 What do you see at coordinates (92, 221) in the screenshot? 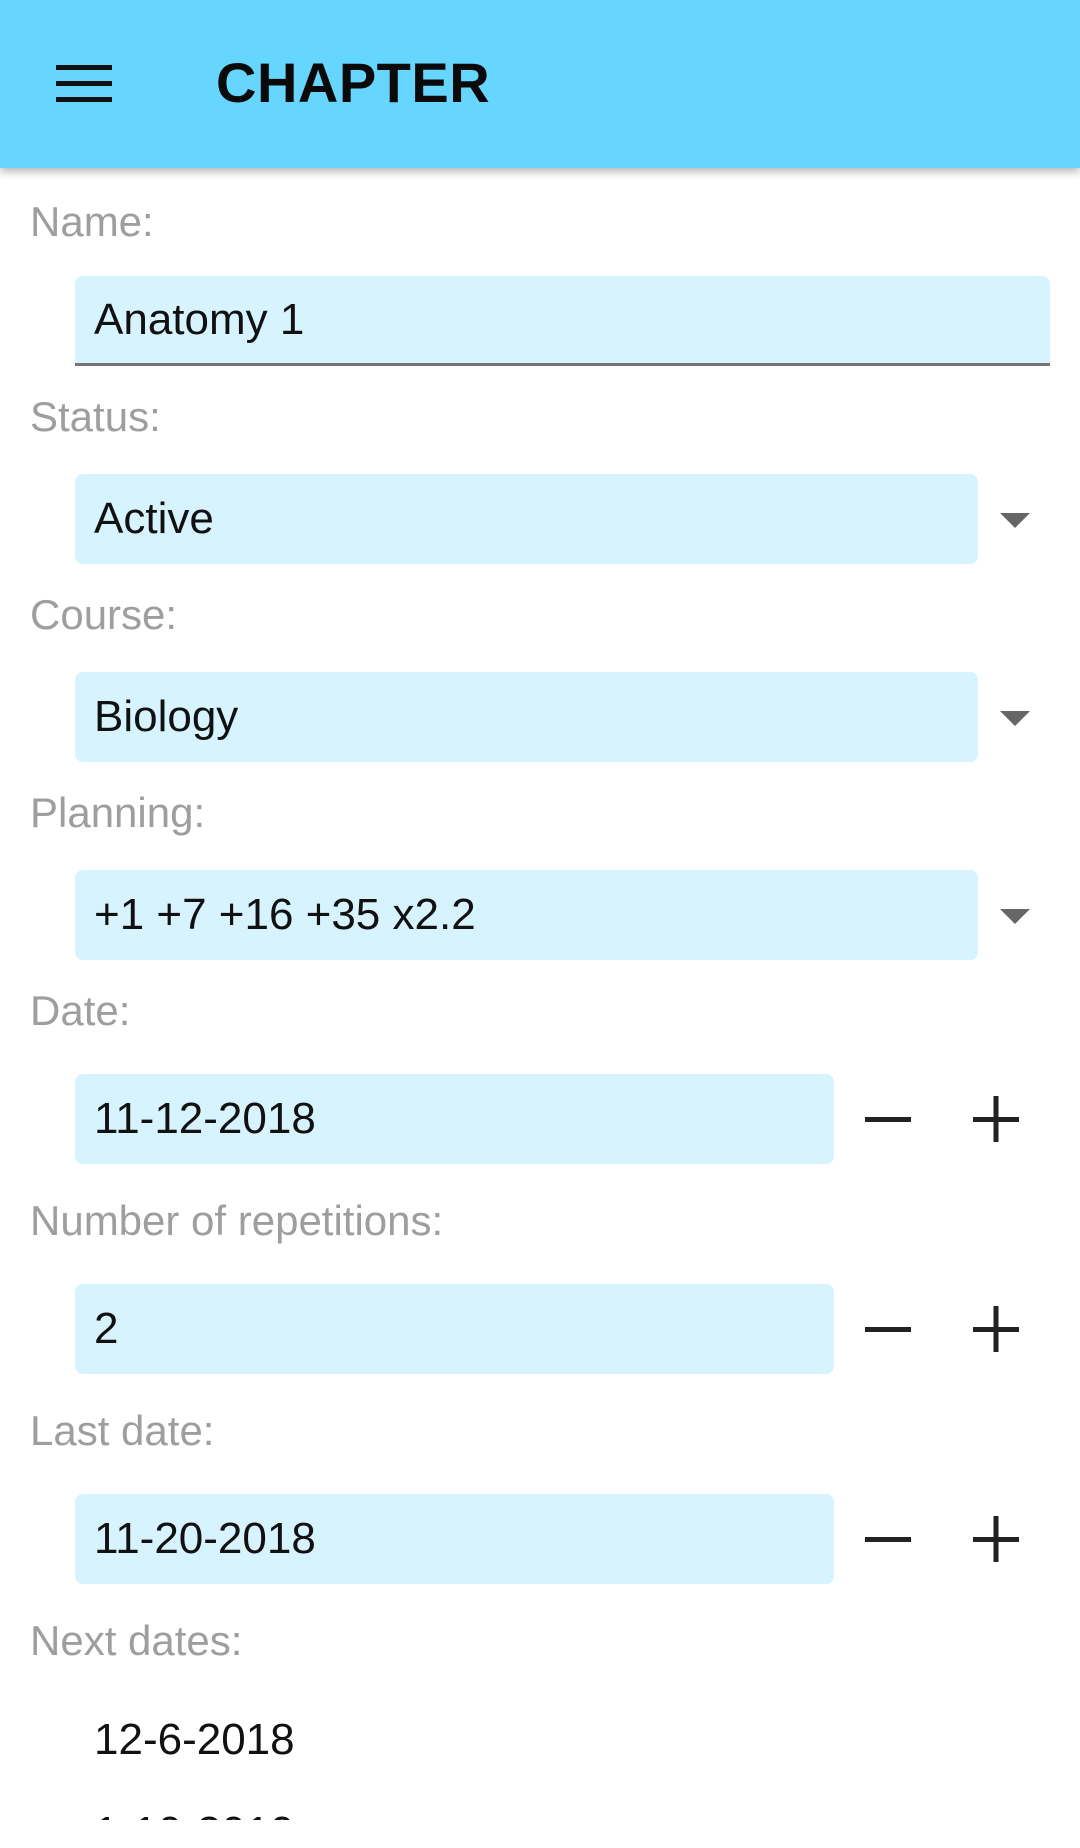
I see `name-label: Name:` at bounding box center [92, 221].